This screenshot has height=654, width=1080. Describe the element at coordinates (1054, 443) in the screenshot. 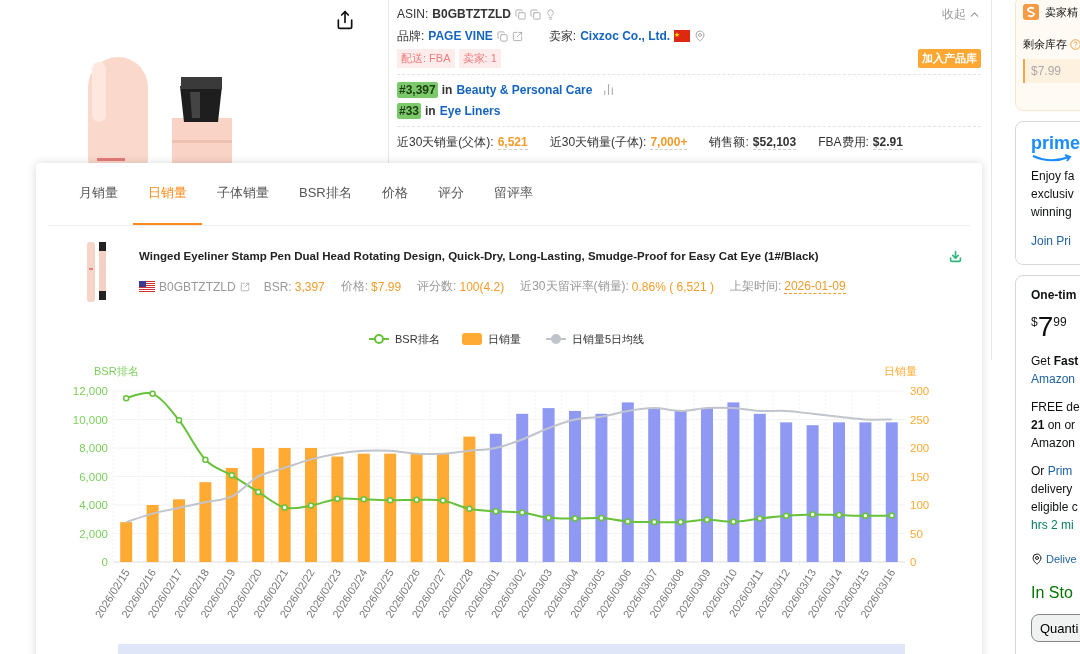

I see `offer-text: Amazon` at that location.